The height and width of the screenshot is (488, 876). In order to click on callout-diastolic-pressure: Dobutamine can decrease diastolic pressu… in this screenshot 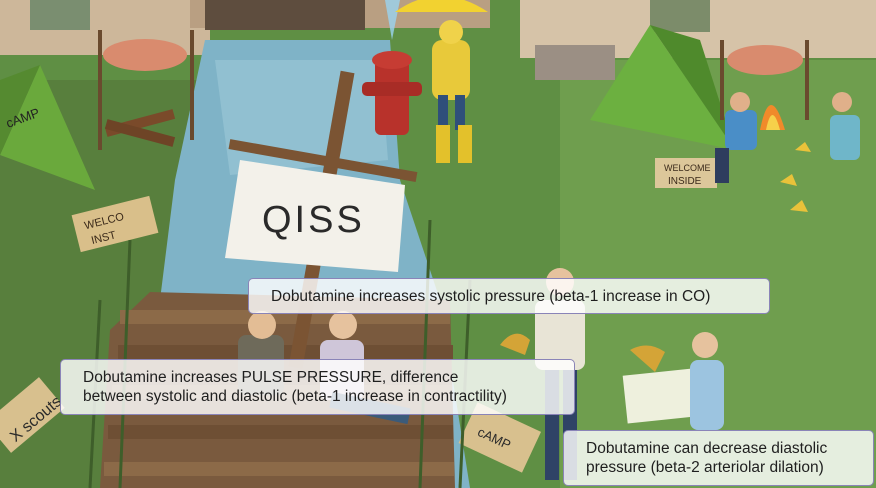, I will do `click(718, 458)`.